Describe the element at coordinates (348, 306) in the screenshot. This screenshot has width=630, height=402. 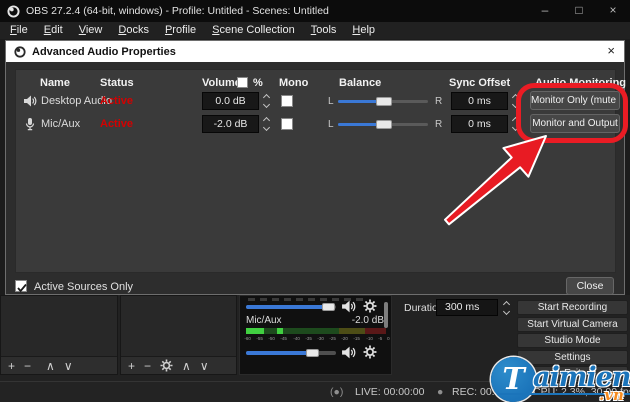
I see `desktop-audio-mute-speaker-icon` at that location.